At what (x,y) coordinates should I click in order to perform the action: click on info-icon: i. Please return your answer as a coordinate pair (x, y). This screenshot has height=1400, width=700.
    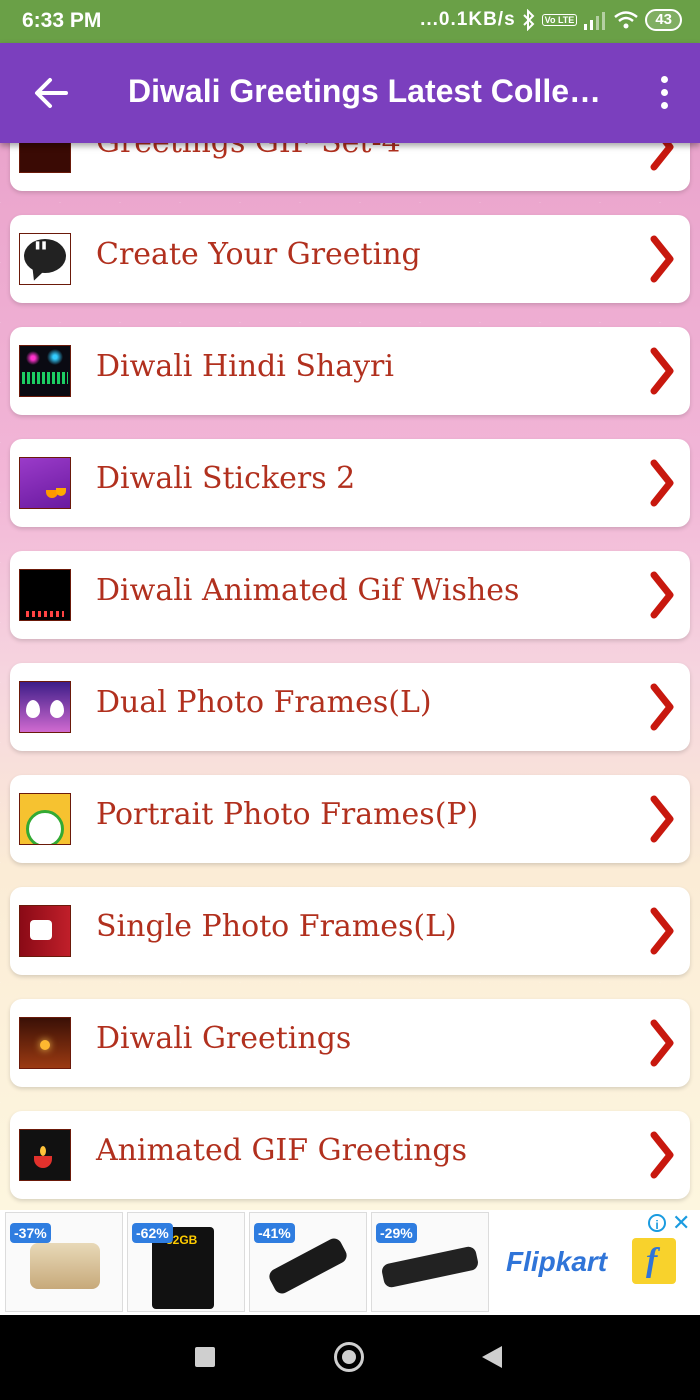
    Looking at the image, I should click on (657, 1223).